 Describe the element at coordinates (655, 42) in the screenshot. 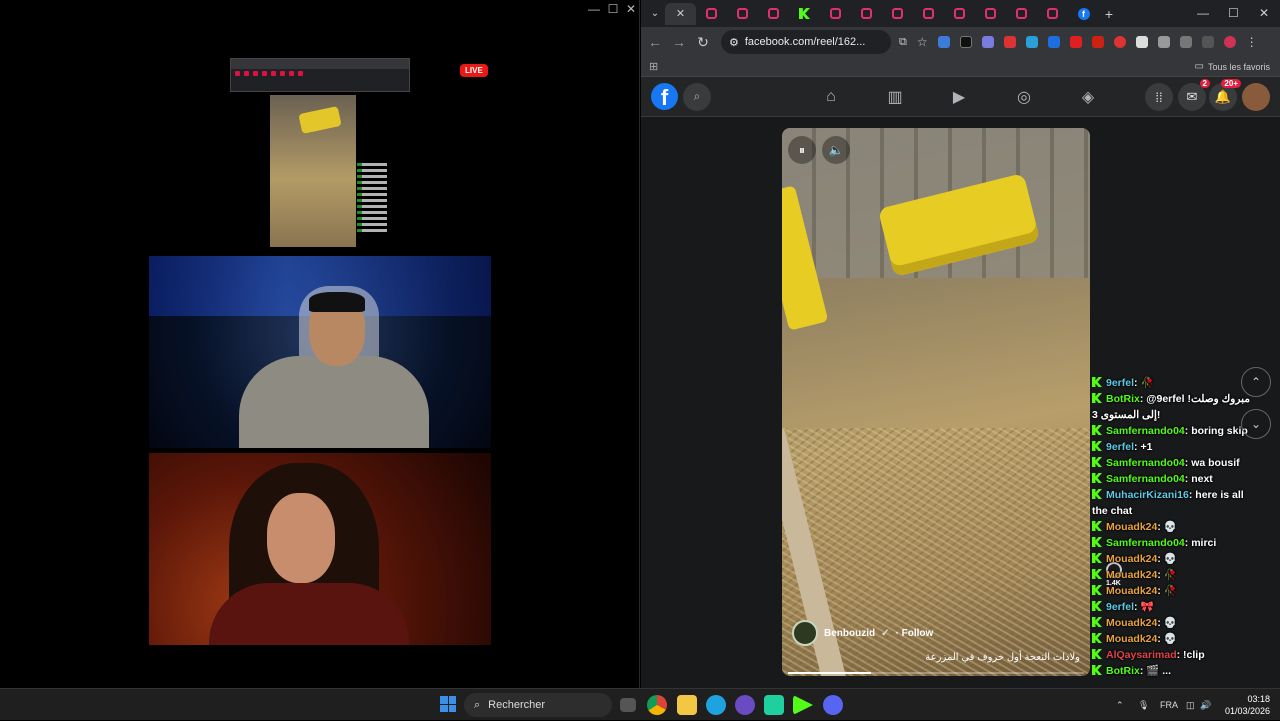

I see `back-icon: ←` at that location.